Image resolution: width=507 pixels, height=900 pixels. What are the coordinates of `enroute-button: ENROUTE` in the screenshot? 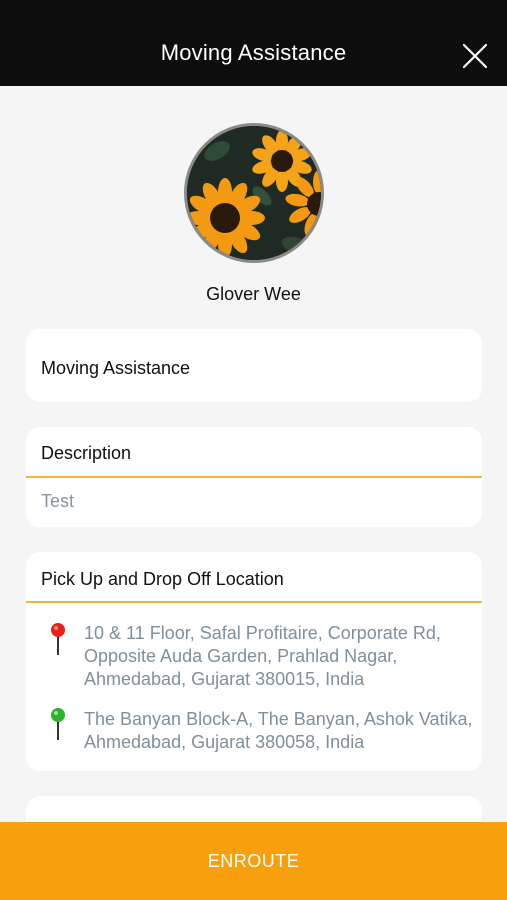 It's located at (253, 861).